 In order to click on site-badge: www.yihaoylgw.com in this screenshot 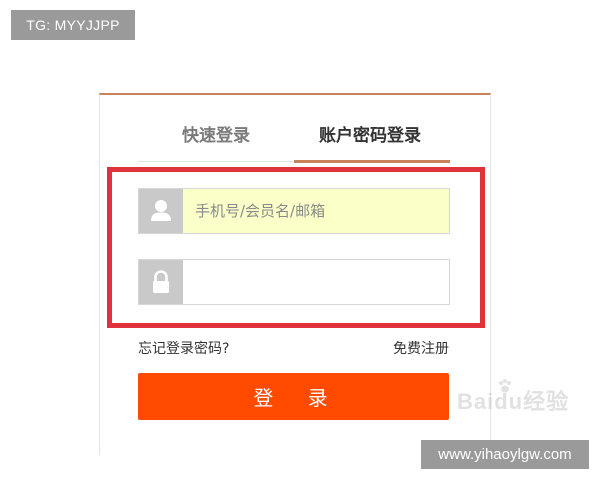, I will do `click(505, 454)`.